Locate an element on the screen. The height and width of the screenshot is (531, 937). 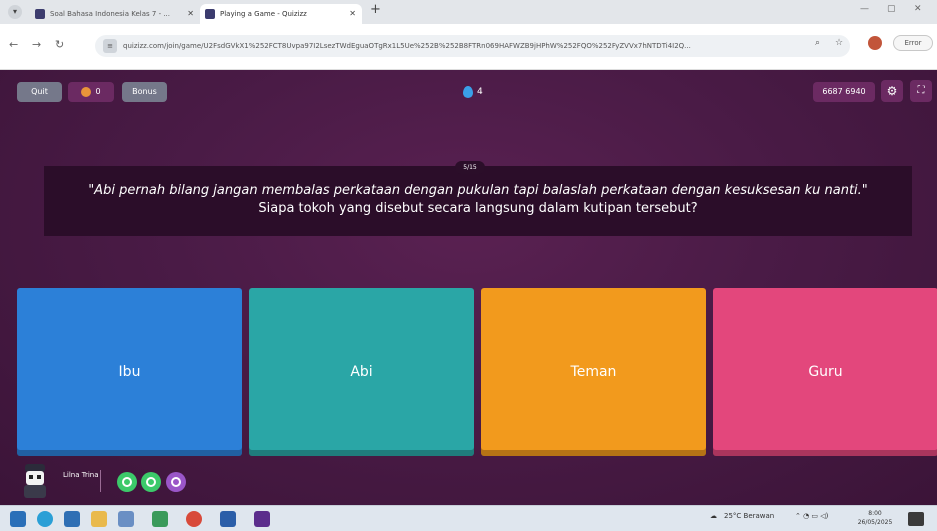
settings-gear-icon: ⚙ is located at coordinates (892, 91).